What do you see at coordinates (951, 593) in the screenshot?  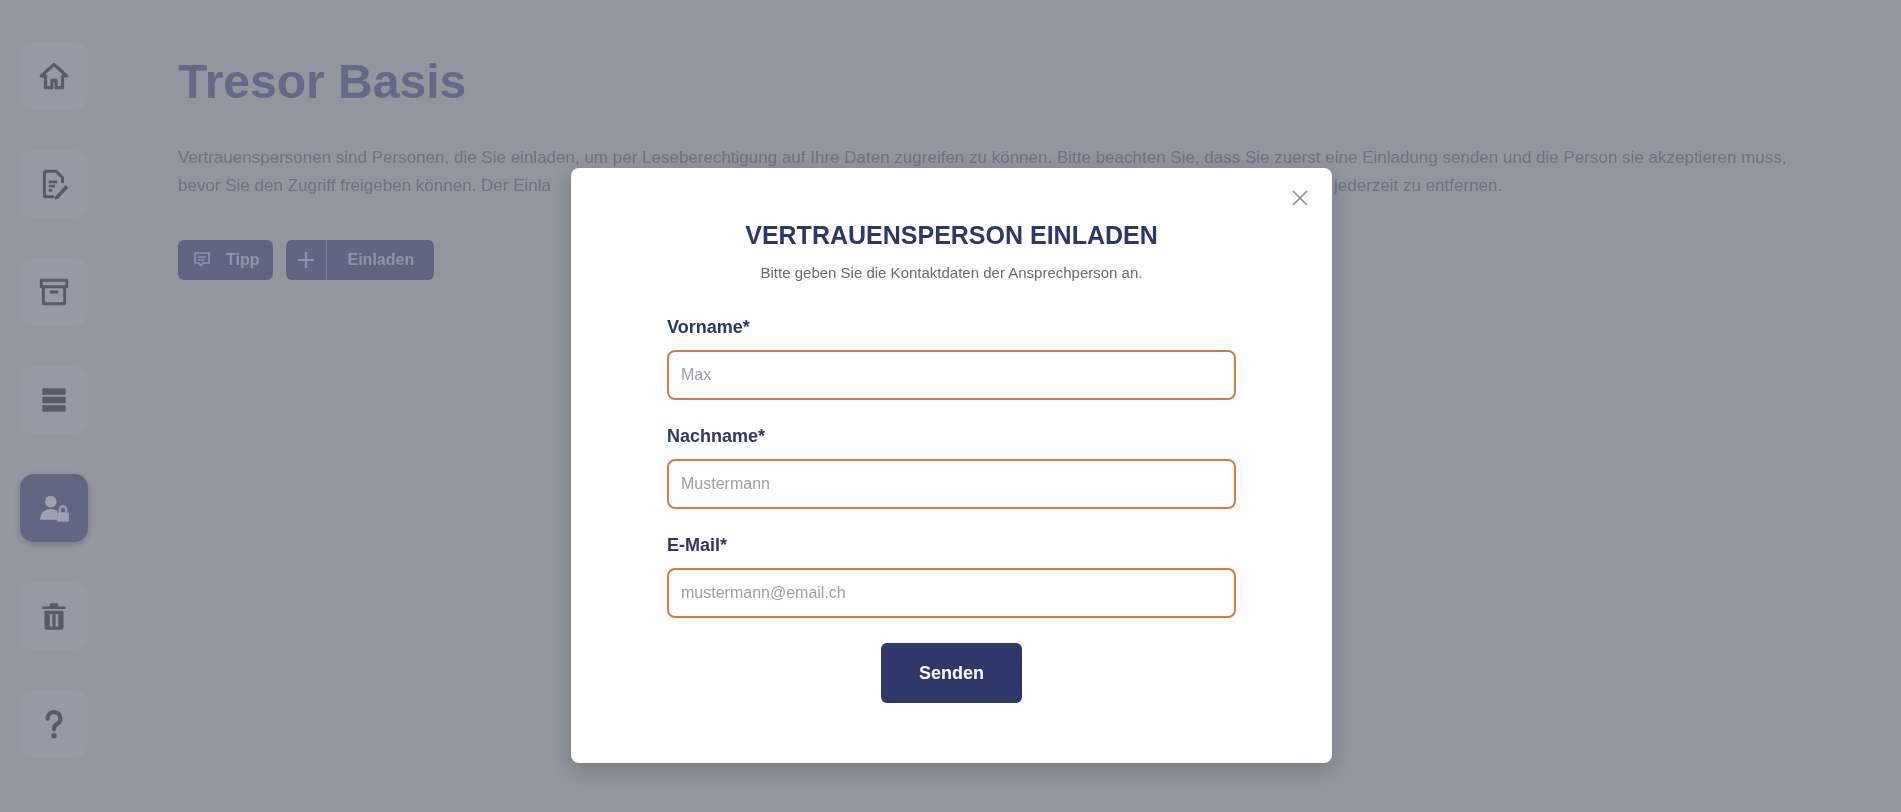 I see `input-field: mustermann@email.ch` at bounding box center [951, 593].